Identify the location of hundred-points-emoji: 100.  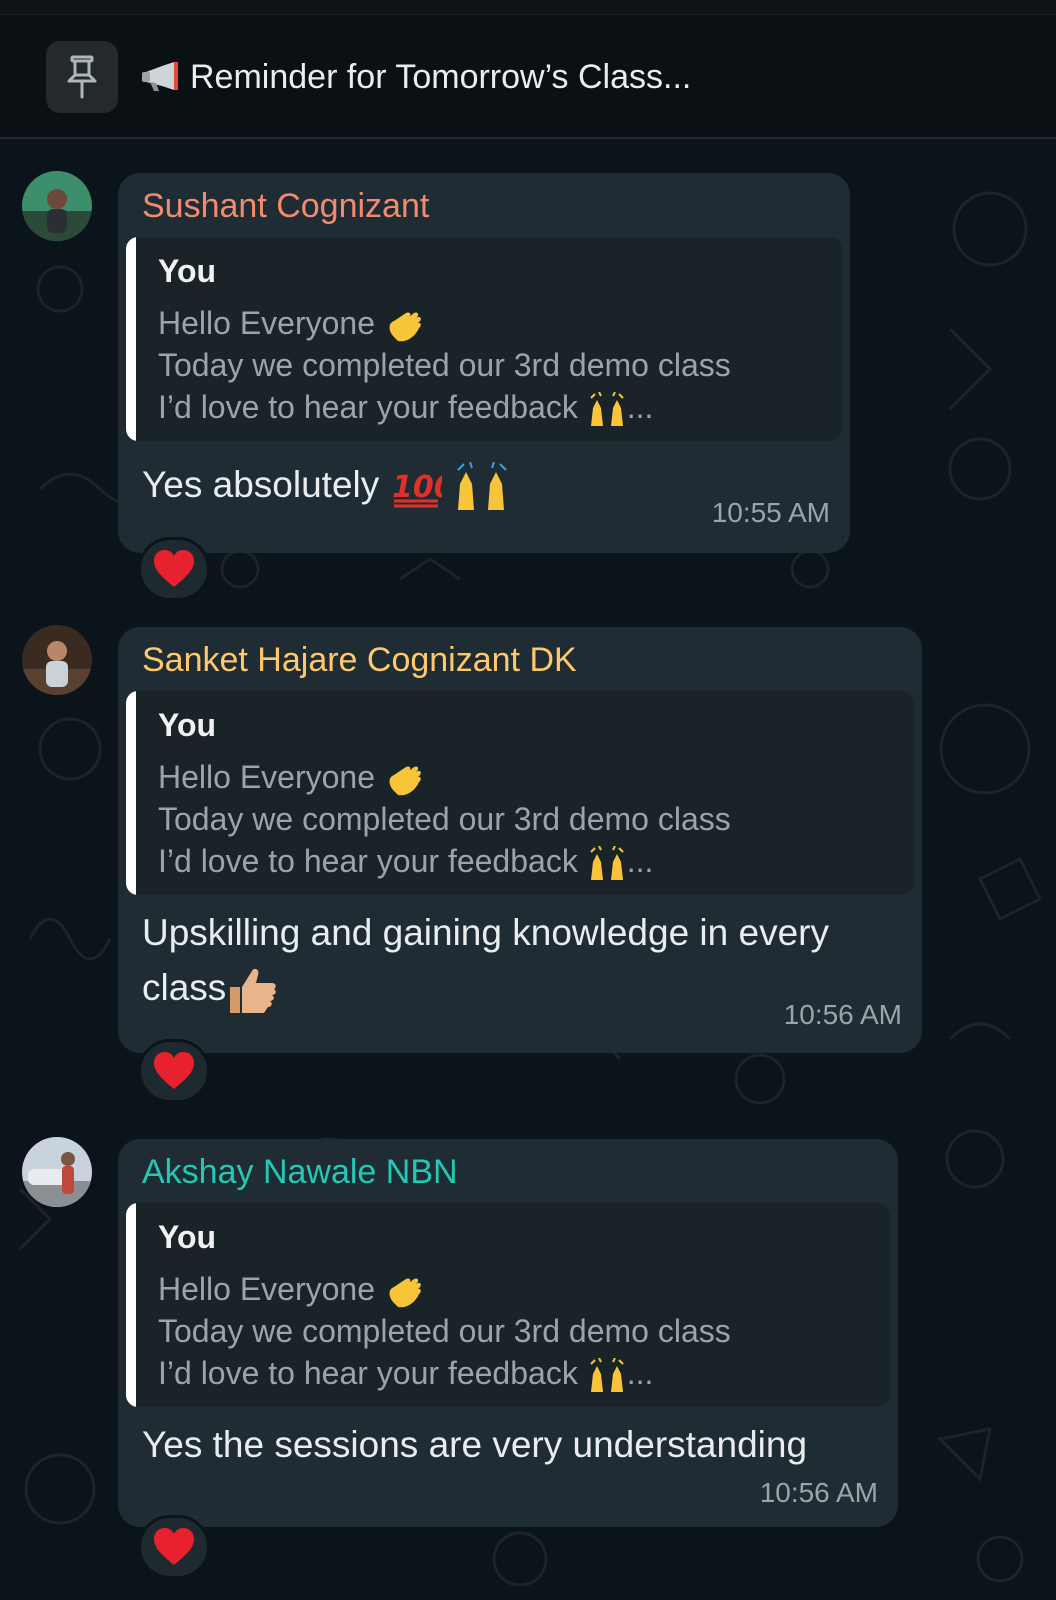
(417, 489).